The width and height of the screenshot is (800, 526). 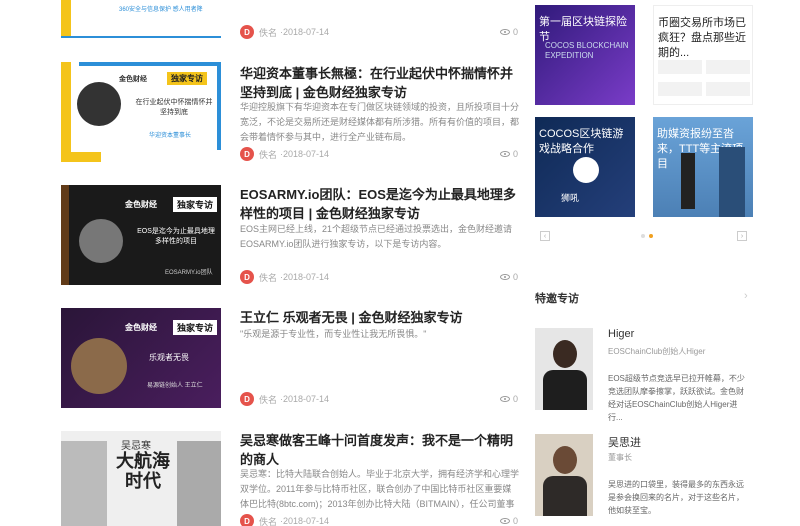 I want to click on more-arrow-icon: ›, so click(x=746, y=296).